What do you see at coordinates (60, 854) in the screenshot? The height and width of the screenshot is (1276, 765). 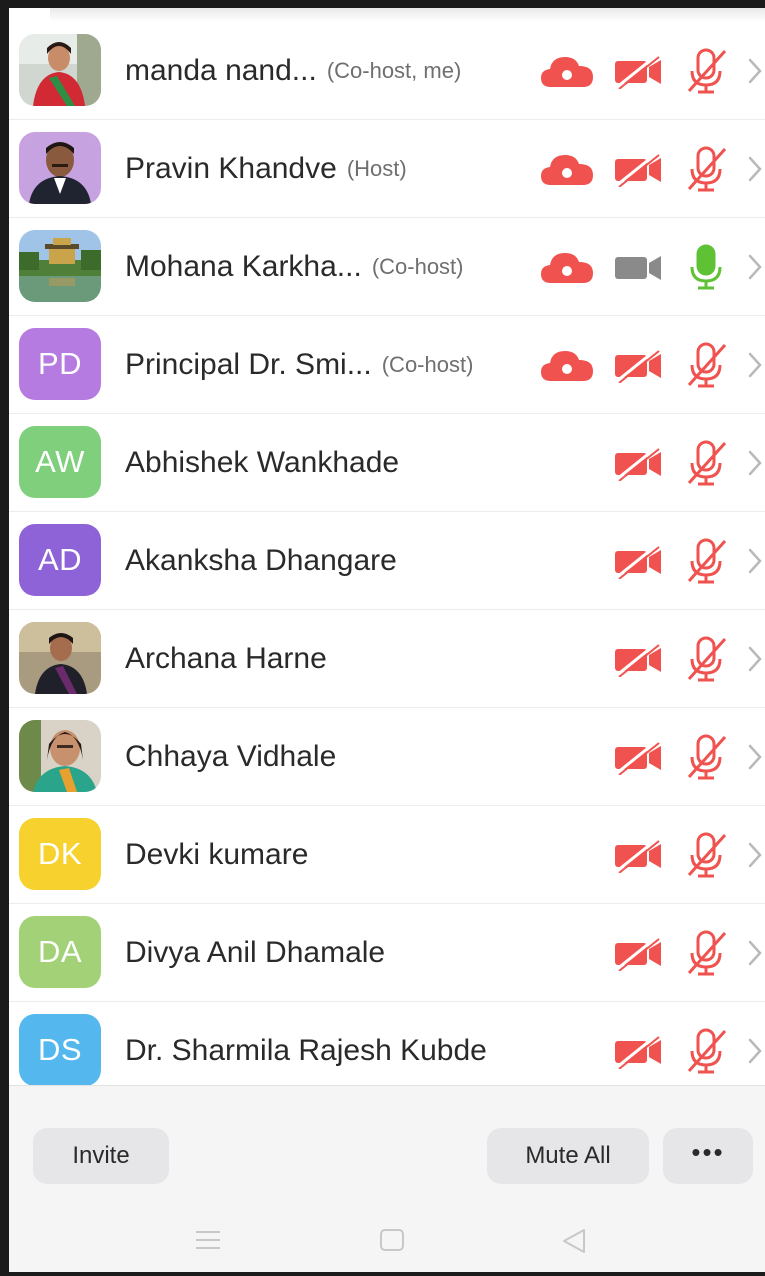 I see `avatar: DK` at bounding box center [60, 854].